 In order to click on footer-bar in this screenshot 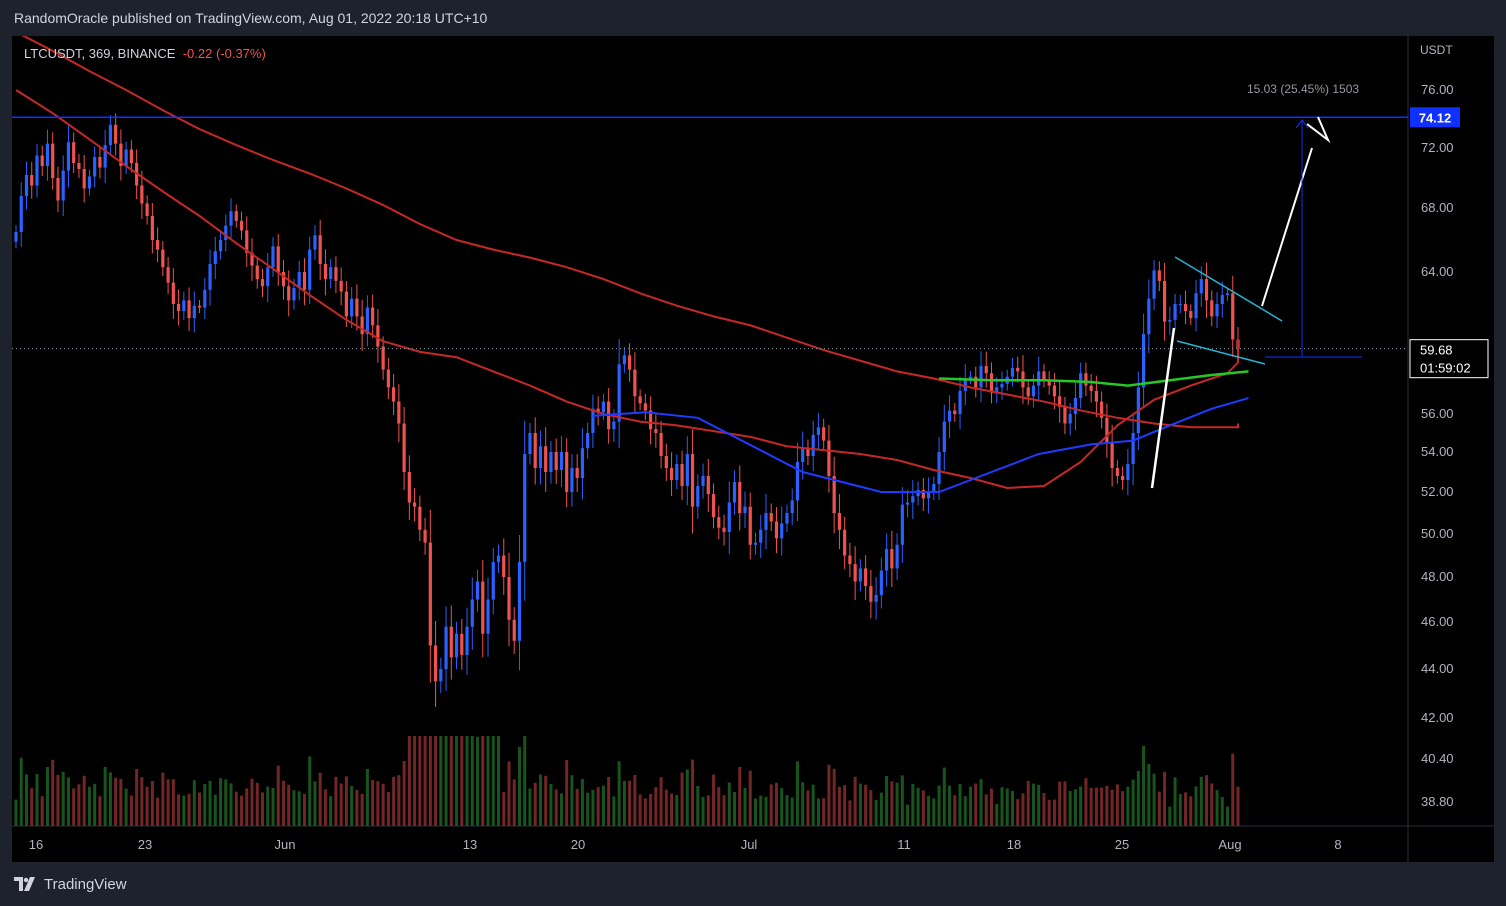, I will do `click(753, 884)`.